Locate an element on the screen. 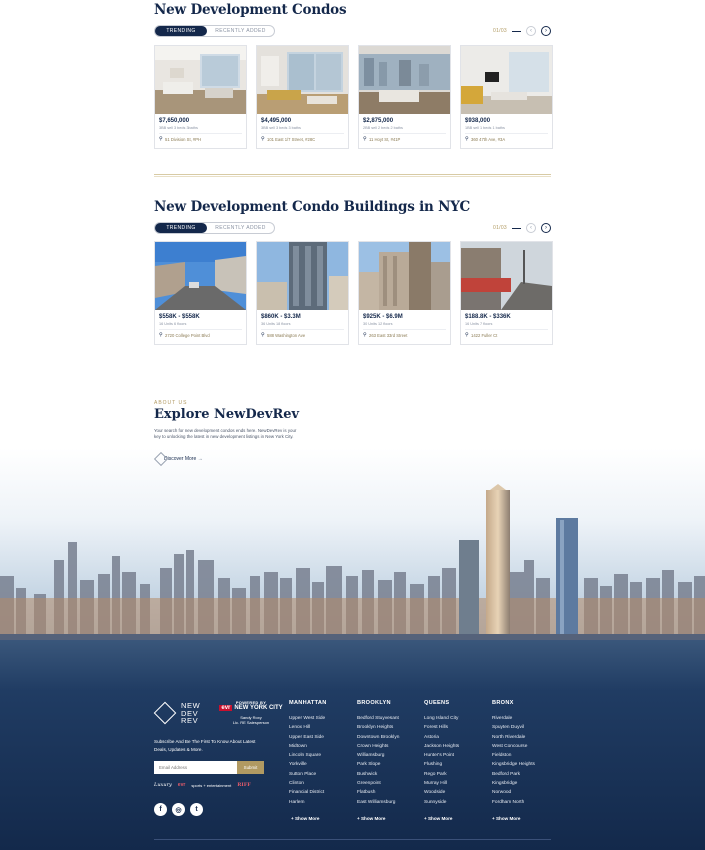 The height and width of the screenshot is (850, 705). brokerage-logo: evr NEW YORK CITY is located at coordinates (251, 708).